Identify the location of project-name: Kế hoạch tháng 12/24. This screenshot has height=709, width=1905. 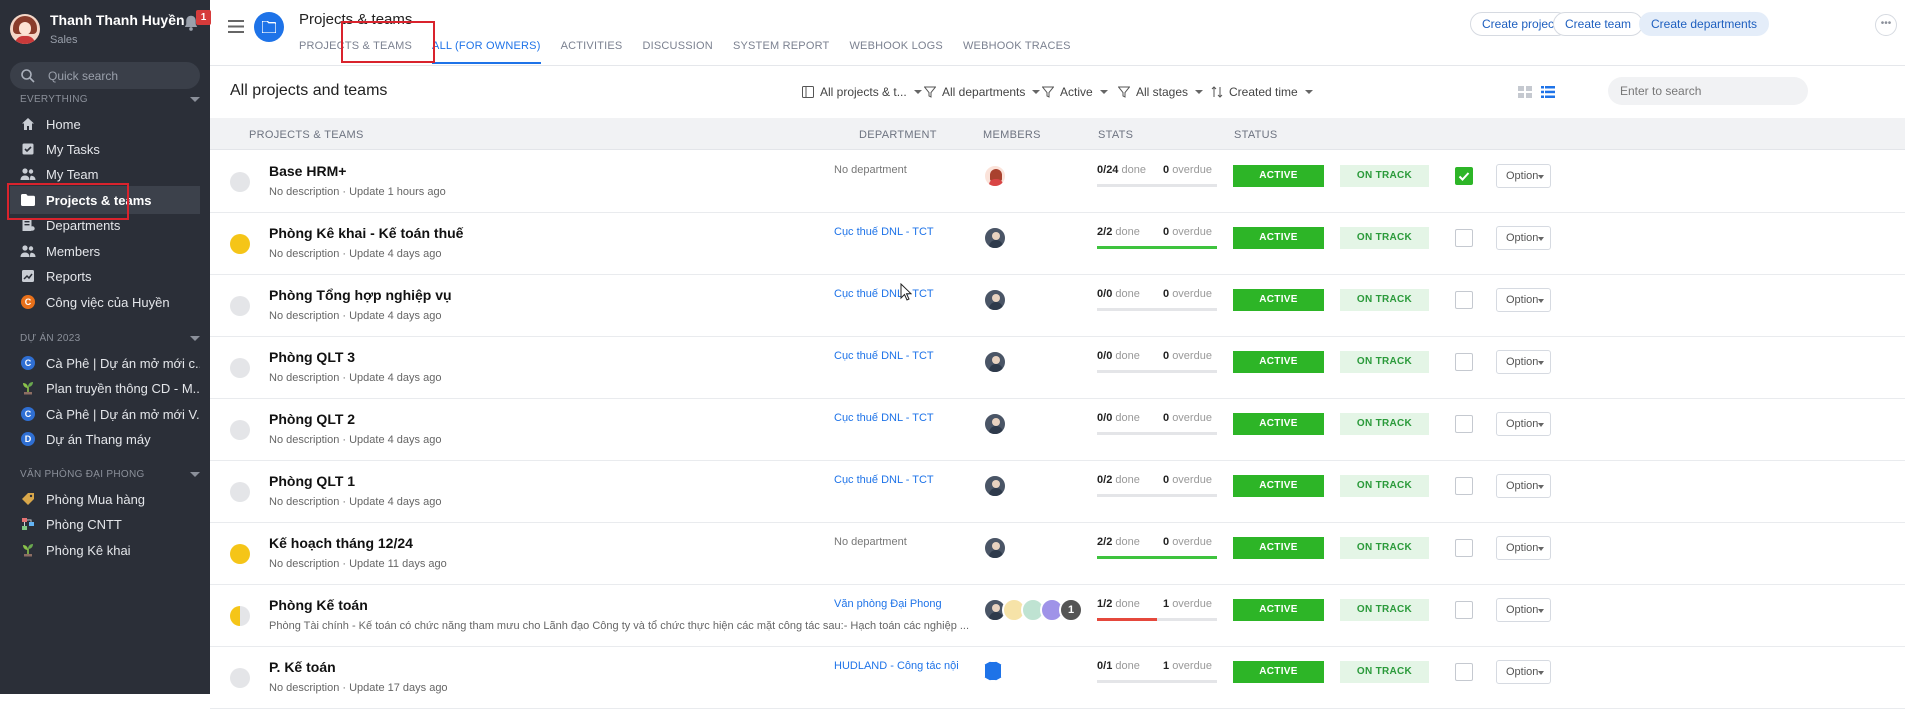
(341, 543).